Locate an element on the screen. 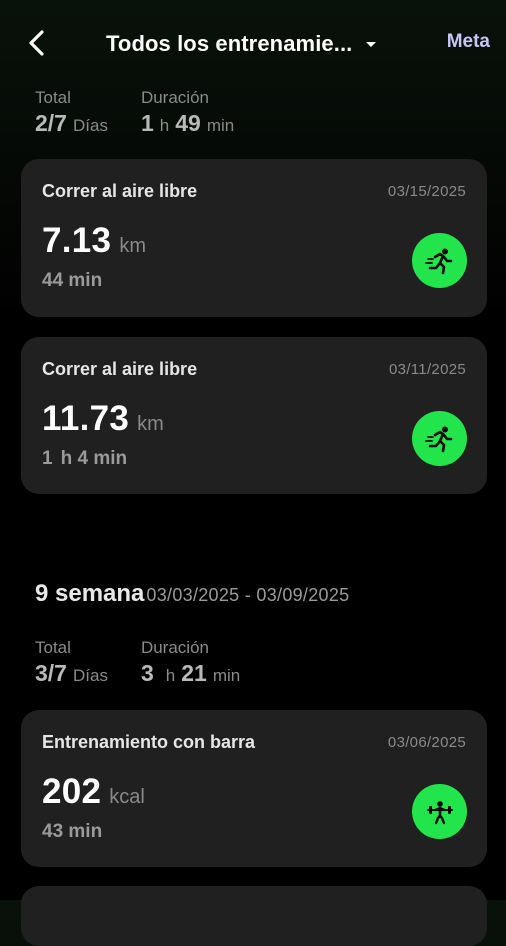 The width and height of the screenshot is (506, 946). barbell-icon is located at coordinates (439, 811).